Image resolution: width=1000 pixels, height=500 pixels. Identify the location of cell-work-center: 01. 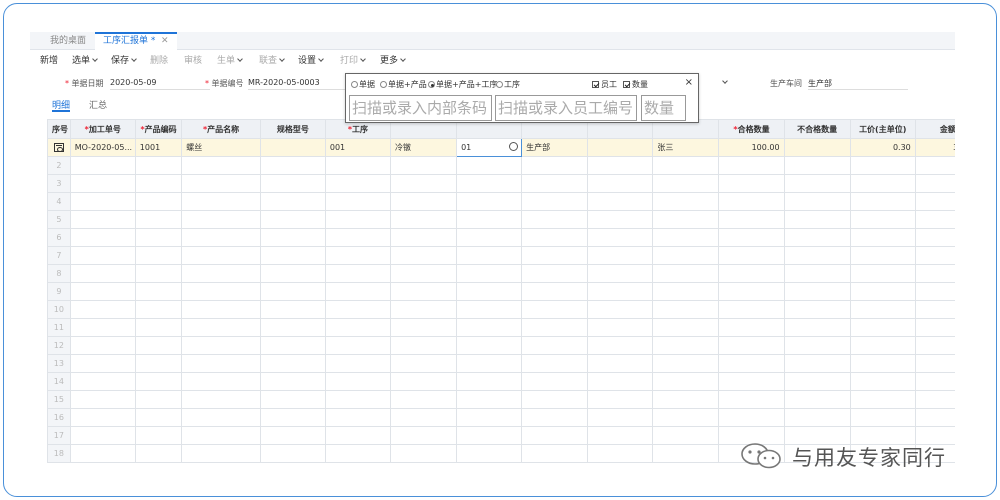
(489, 147).